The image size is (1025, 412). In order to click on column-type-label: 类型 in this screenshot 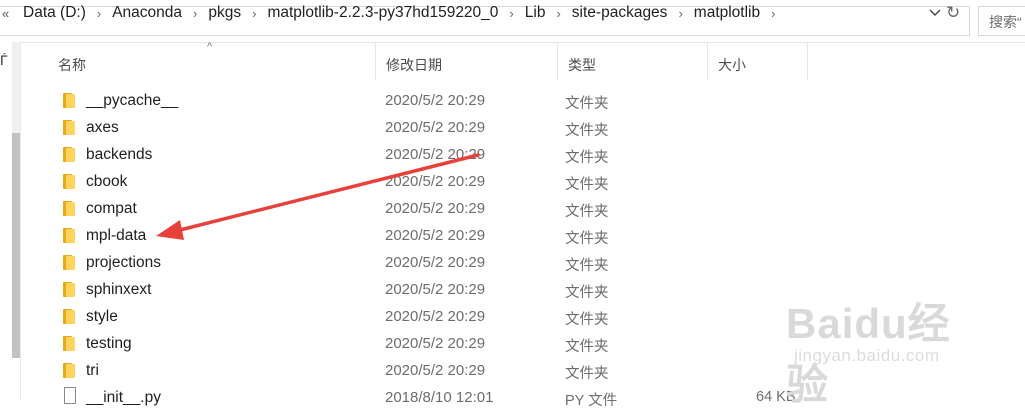, I will do `click(582, 65)`.